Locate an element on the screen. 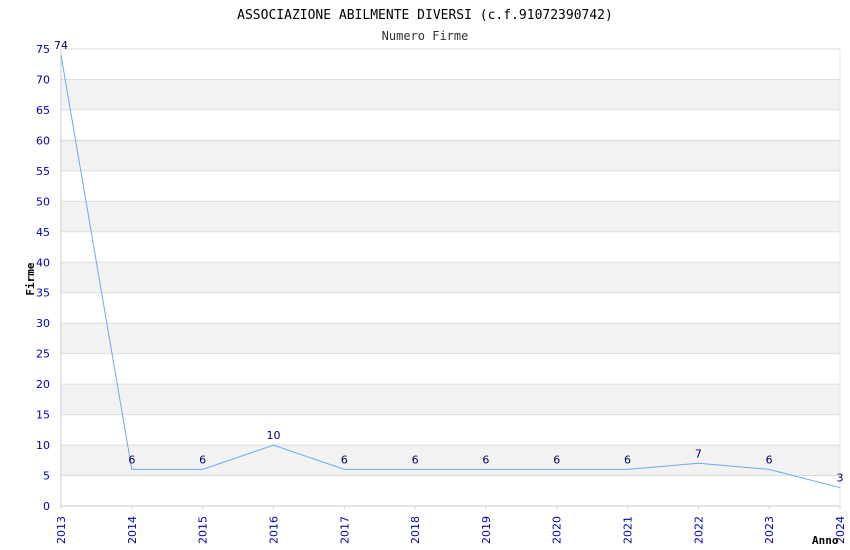  y-tick-label: 75 is located at coordinates (43, 49).